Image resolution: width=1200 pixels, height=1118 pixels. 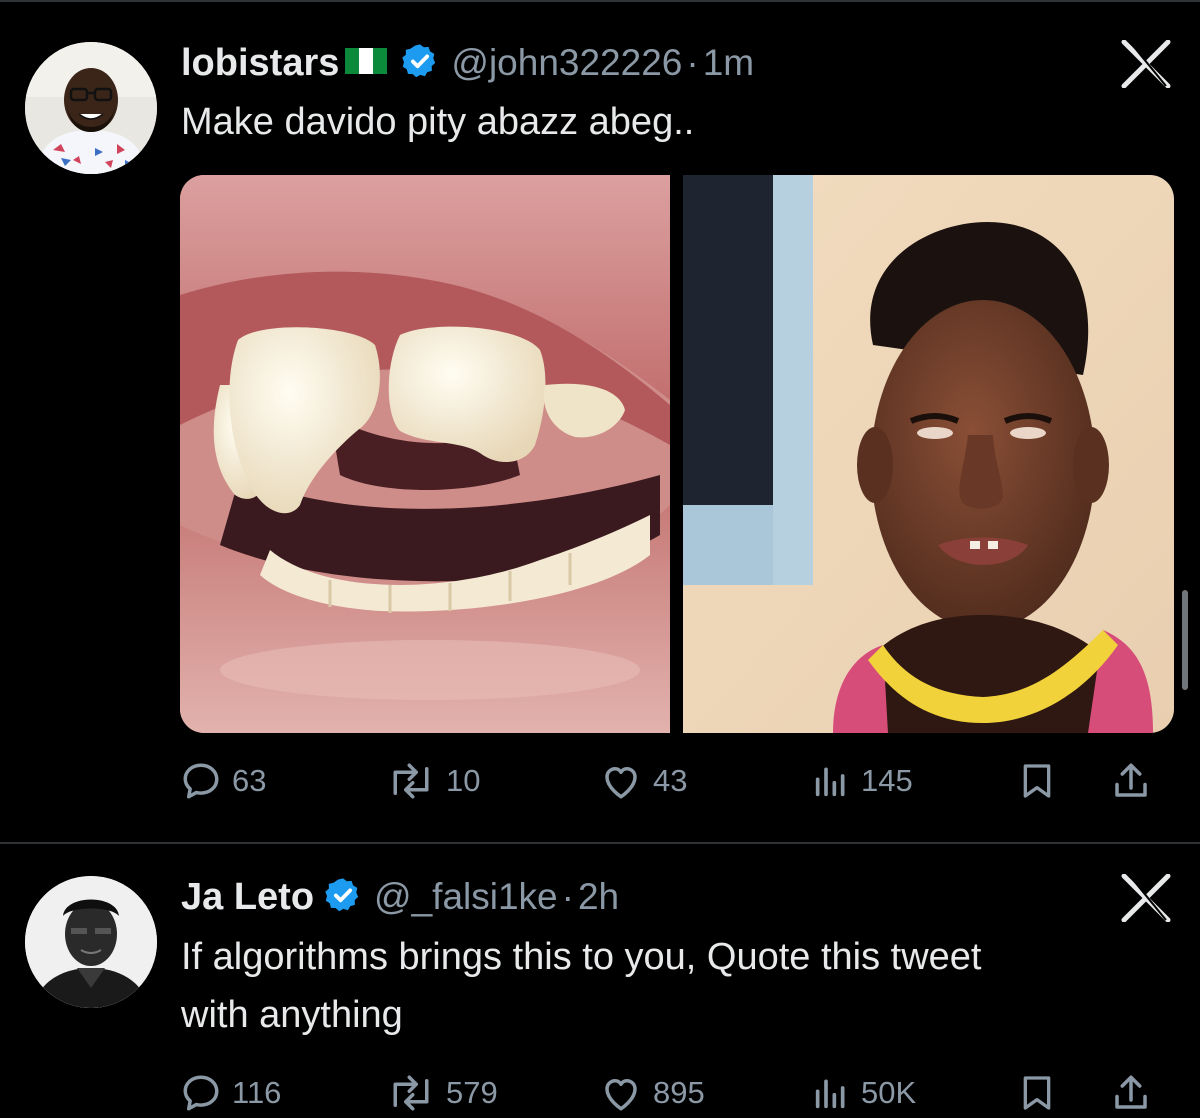 I want to click on retweet-count: 10, so click(x=463, y=780).